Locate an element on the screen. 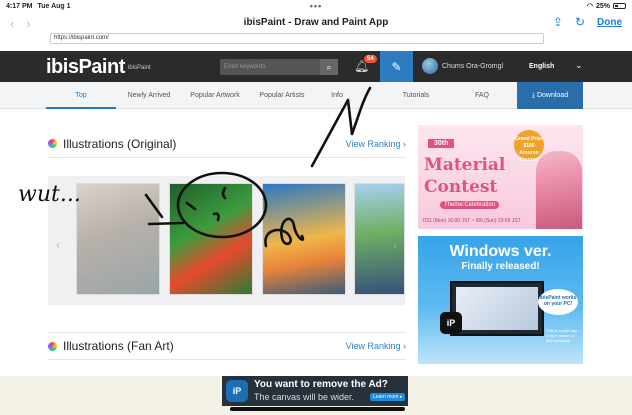 Image resolution: width=632 pixels, height=415 pixels. section-title: Illustrations (Fan Art) is located at coordinates (118, 346).